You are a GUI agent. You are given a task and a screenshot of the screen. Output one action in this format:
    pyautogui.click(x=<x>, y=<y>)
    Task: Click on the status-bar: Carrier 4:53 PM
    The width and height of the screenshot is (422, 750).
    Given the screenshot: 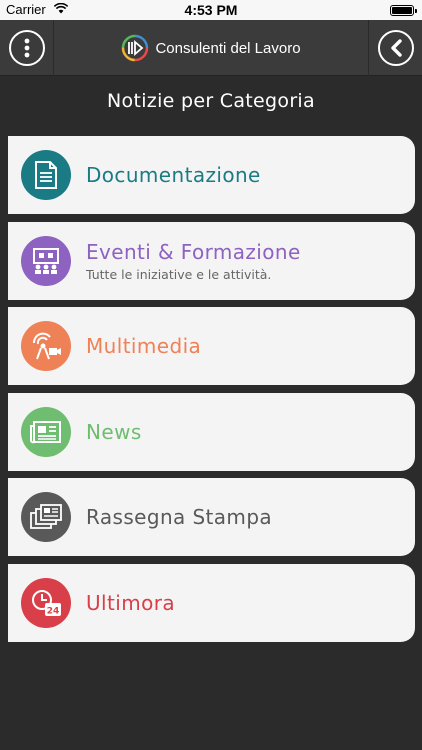 What is the action you would take?
    pyautogui.click(x=211, y=10)
    